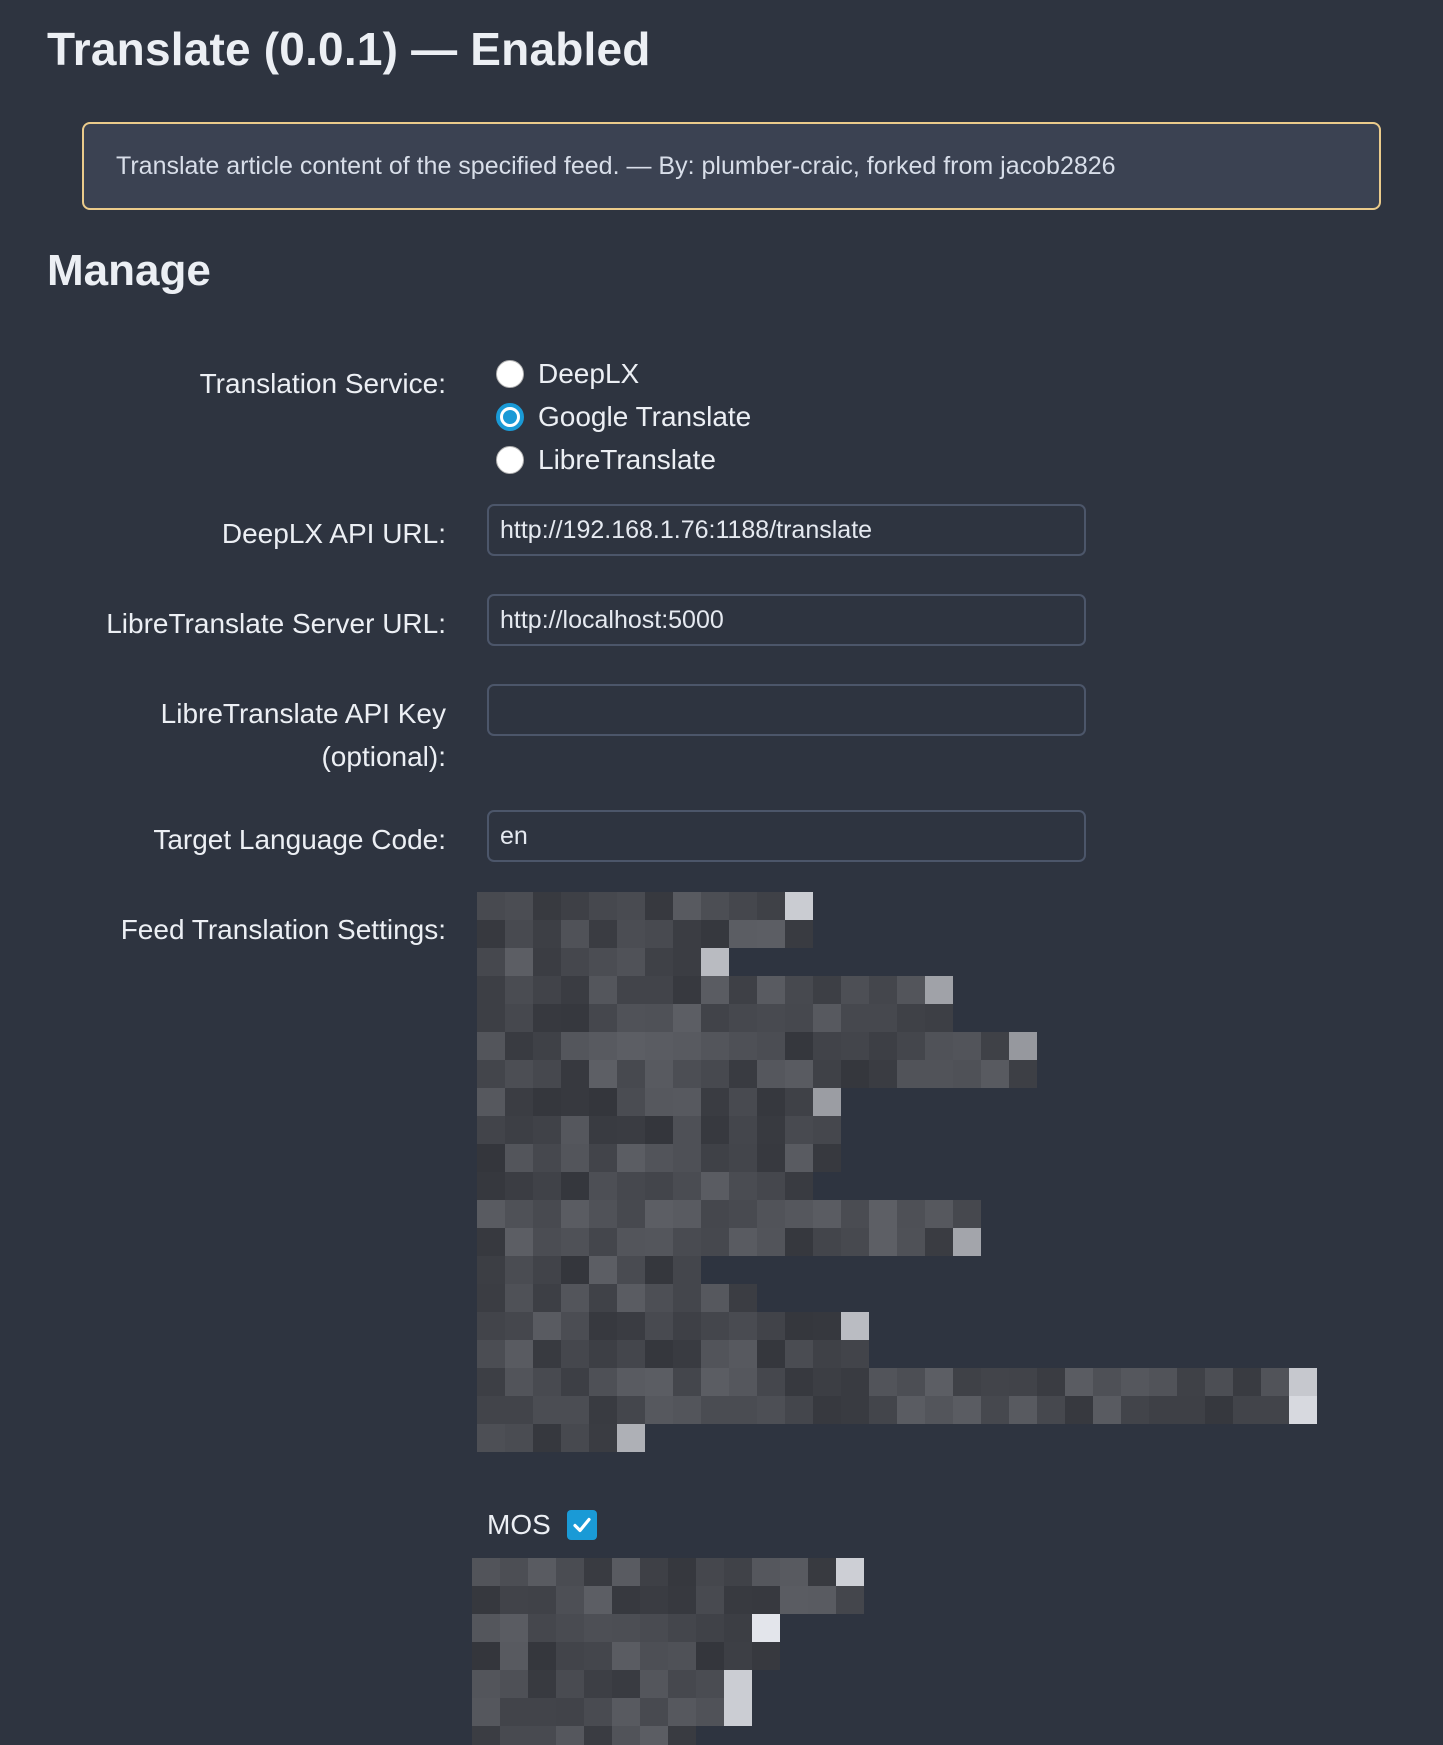 The width and height of the screenshot is (1443, 1745). What do you see at coordinates (786, 836) in the screenshot?
I see `target-language-code-input` at bounding box center [786, 836].